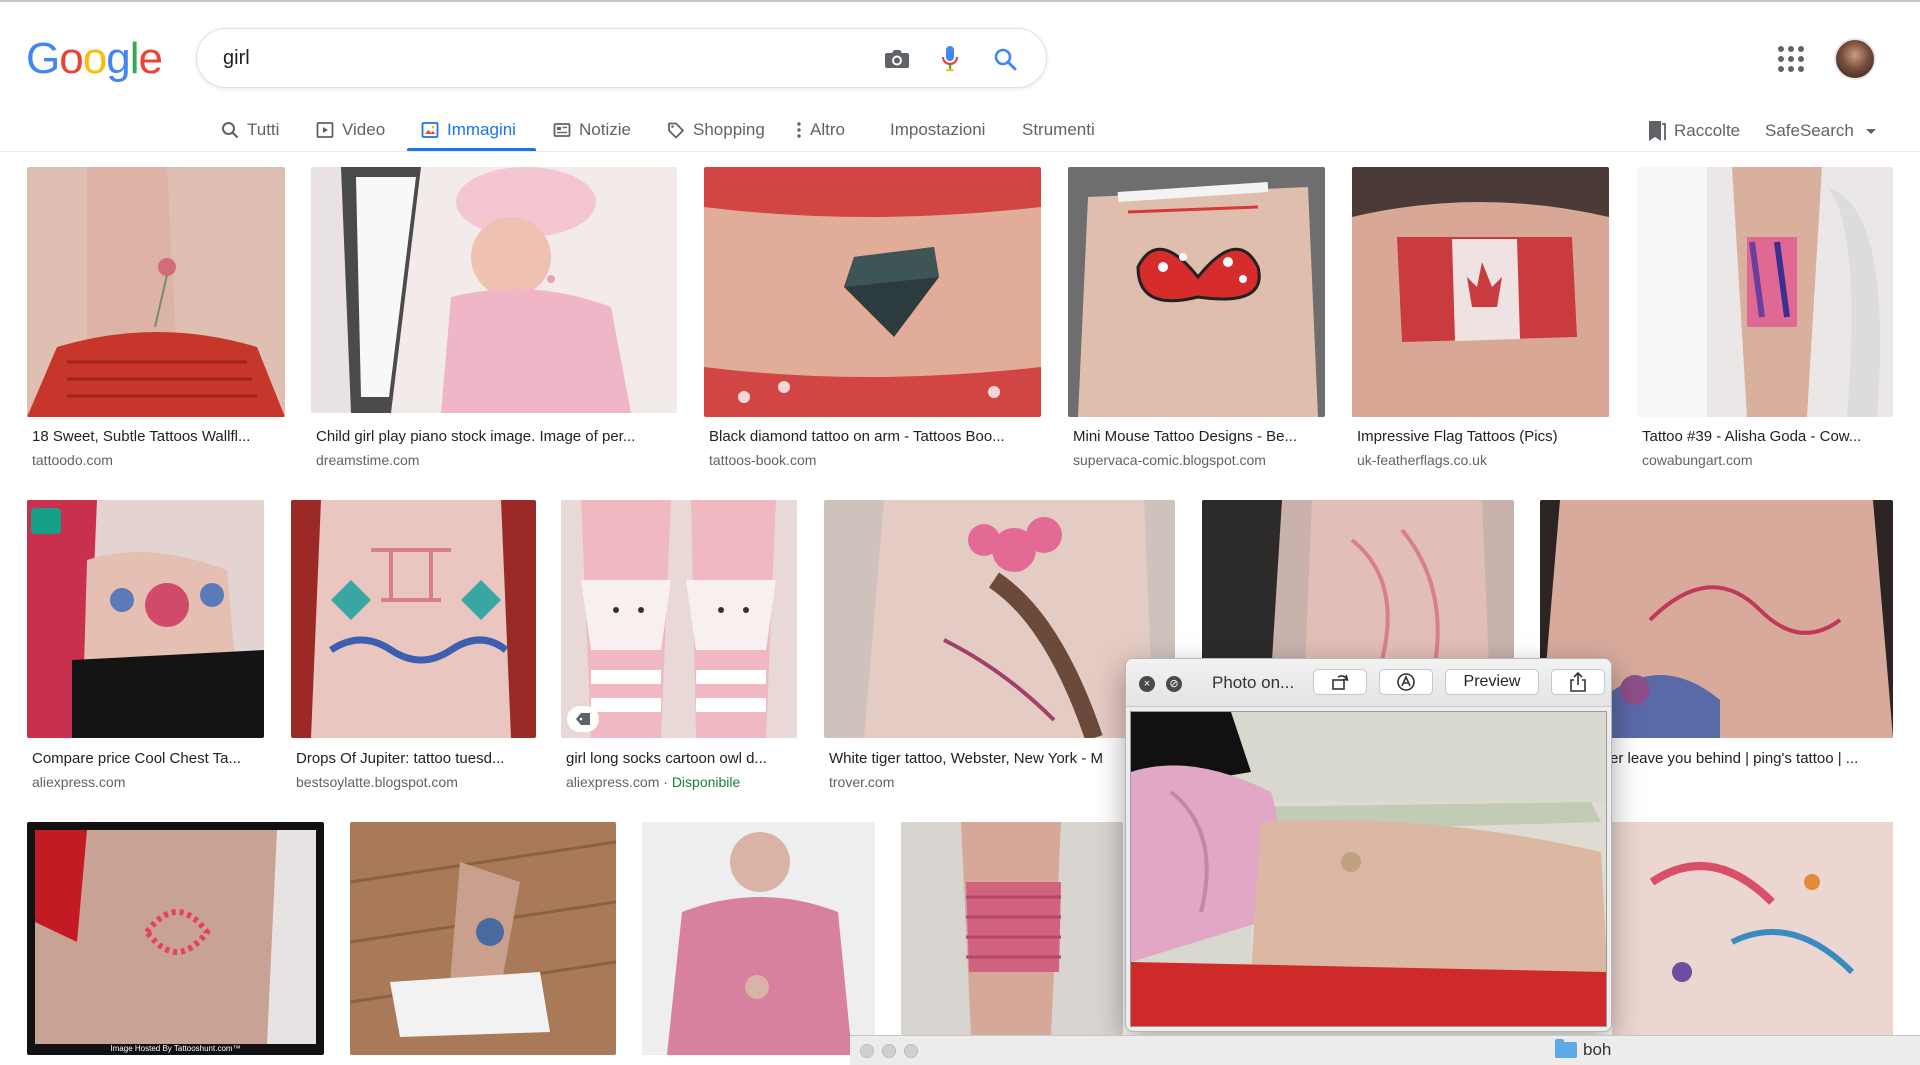 The width and height of the screenshot is (1920, 1065). What do you see at coordinates (150, 58) in the screenshot?
I see `logo-letter: e` at bounding box center [150, 58].